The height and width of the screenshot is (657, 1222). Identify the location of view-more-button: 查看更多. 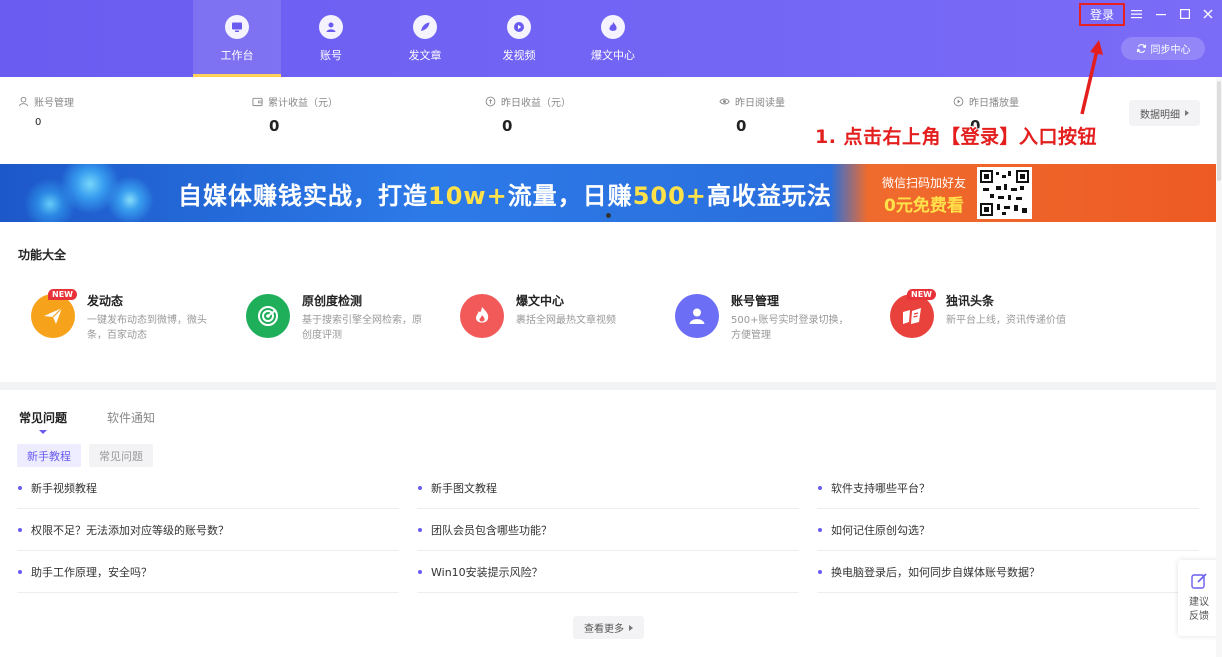
(608, 627).